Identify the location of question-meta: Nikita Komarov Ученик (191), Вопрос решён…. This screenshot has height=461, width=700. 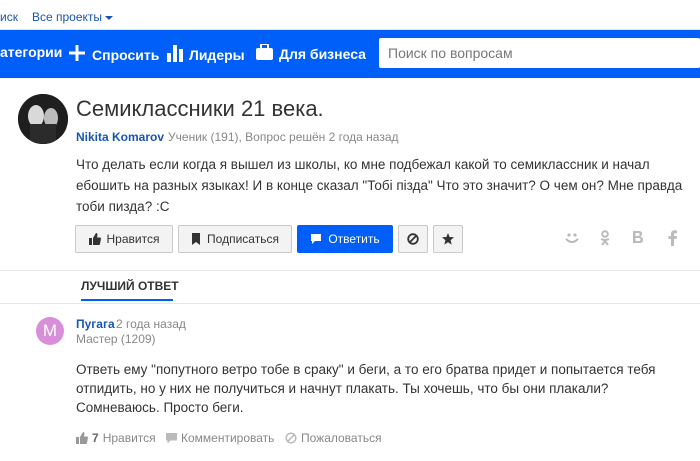
(237, 137).